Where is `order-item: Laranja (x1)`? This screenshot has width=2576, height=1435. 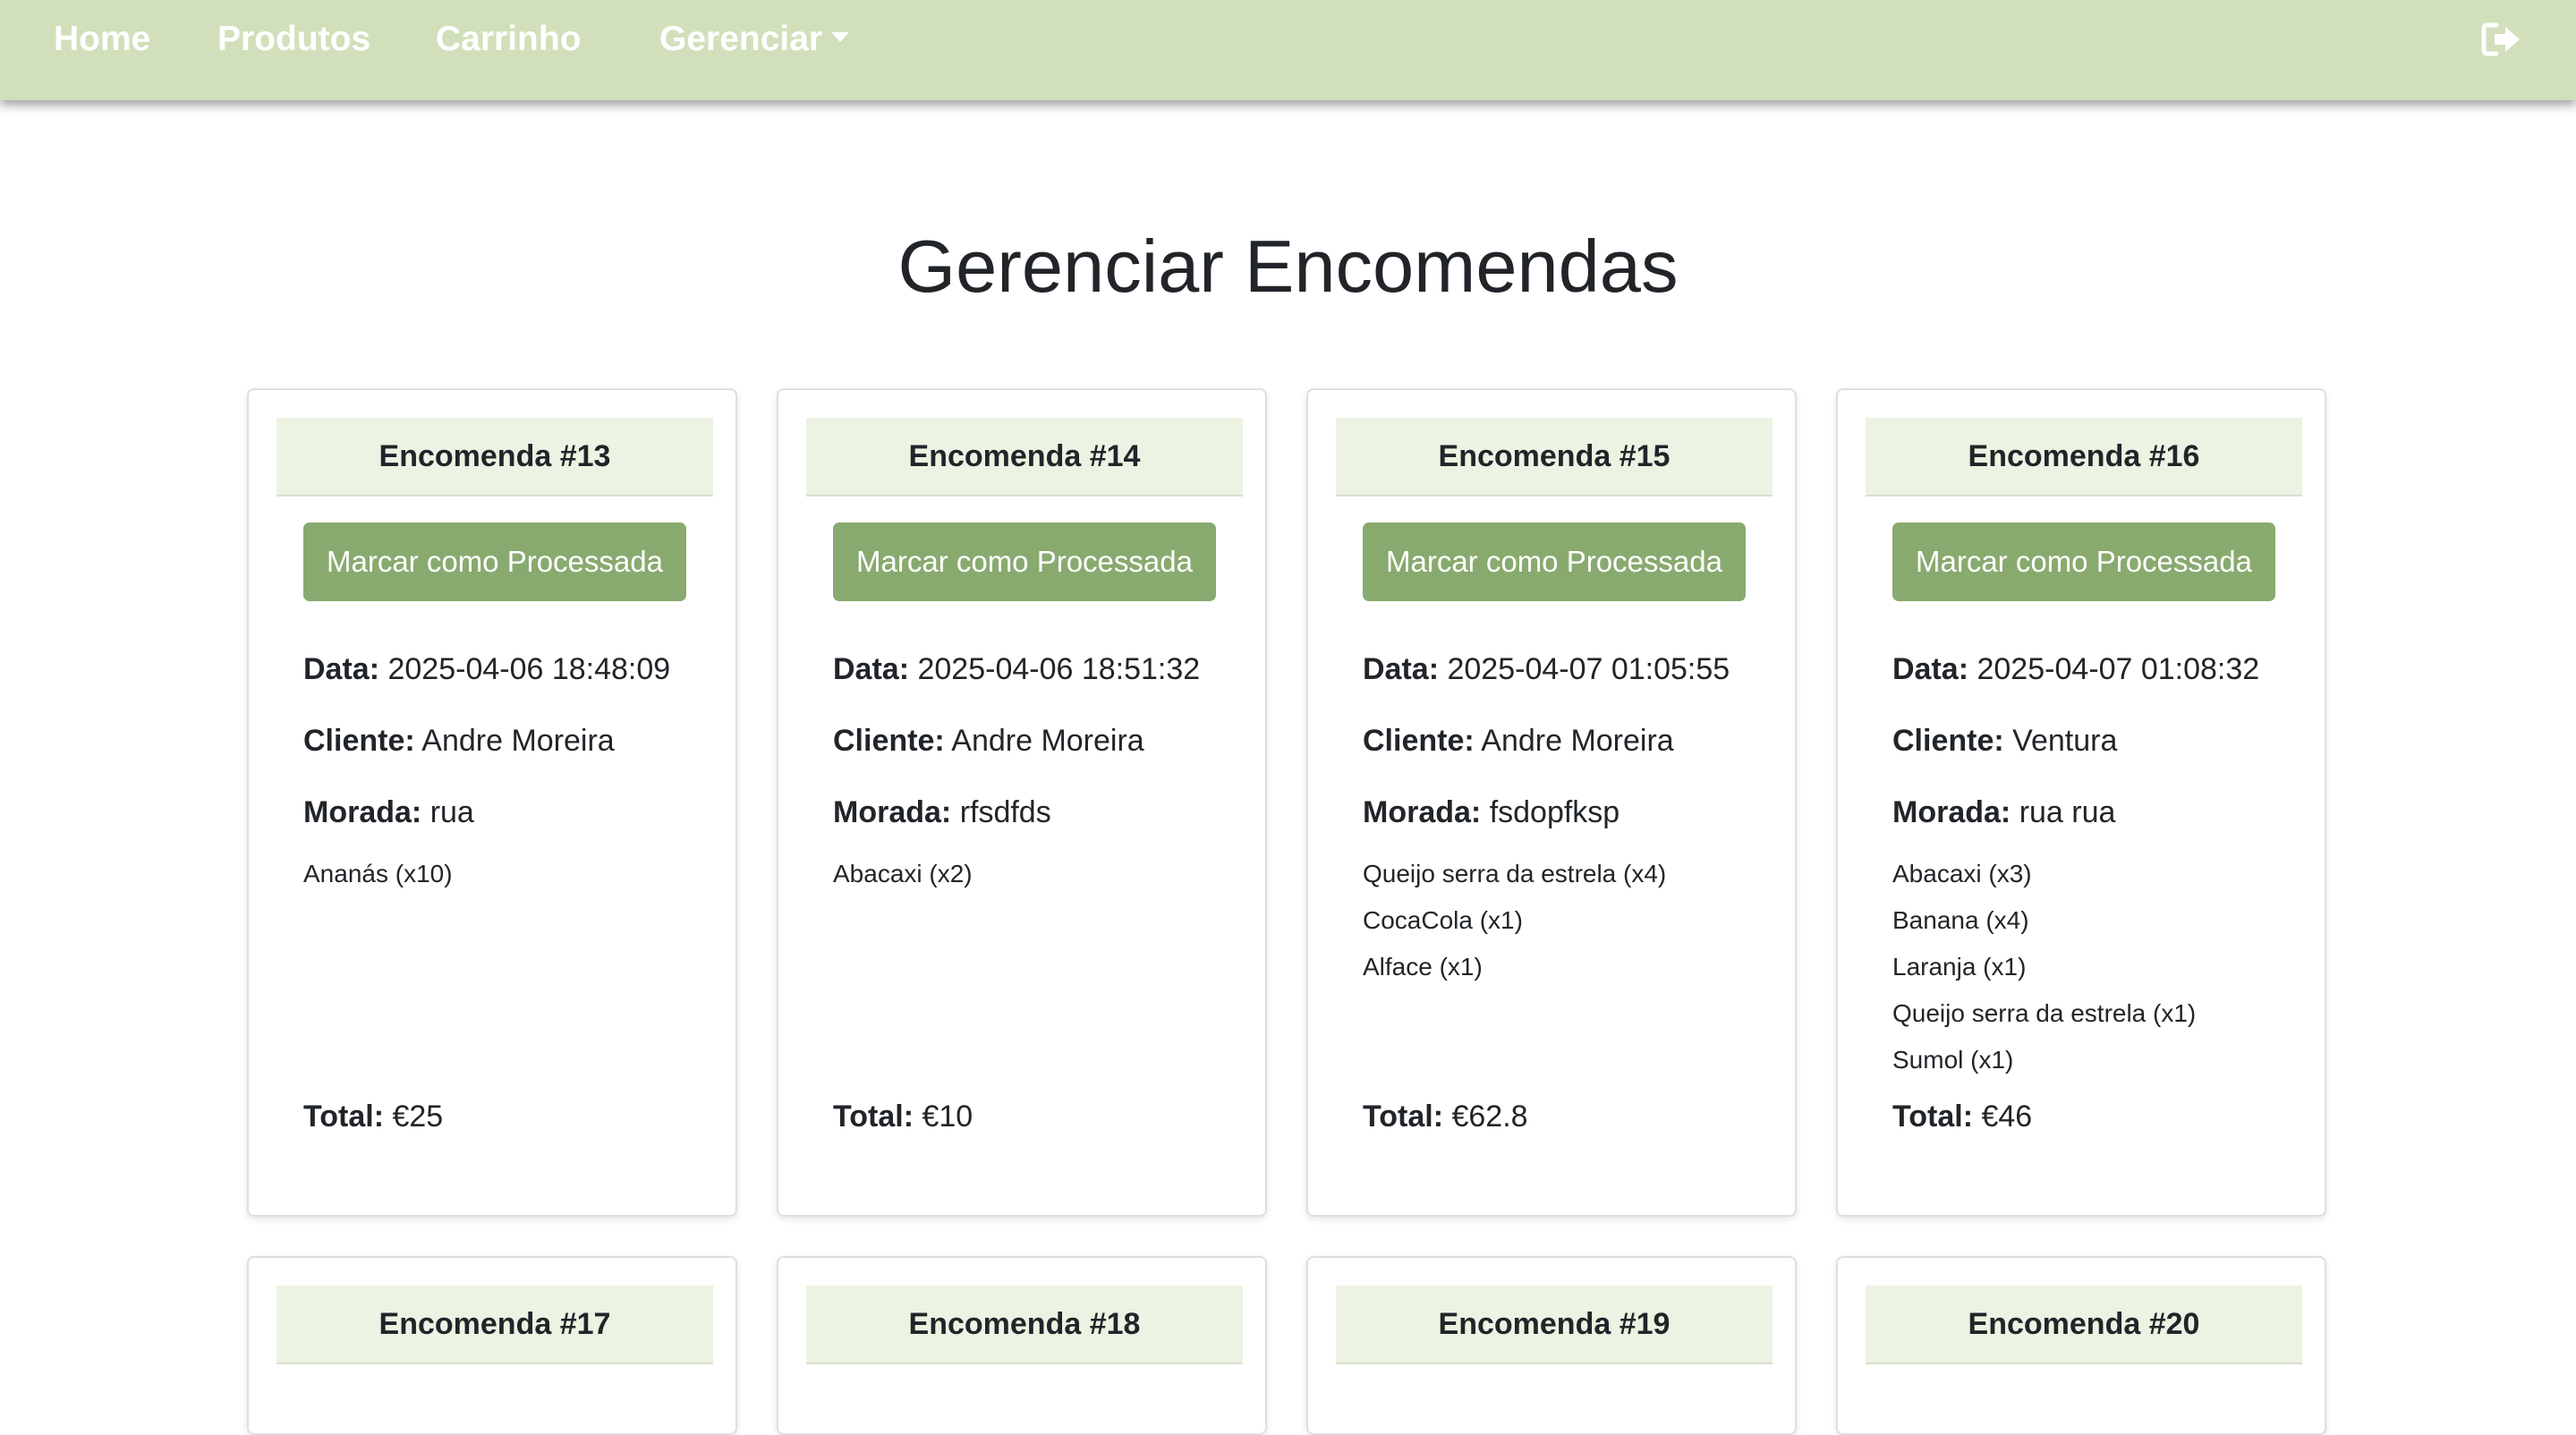
order-item: Laranja (x1) is located at coordinates (1959, 967).